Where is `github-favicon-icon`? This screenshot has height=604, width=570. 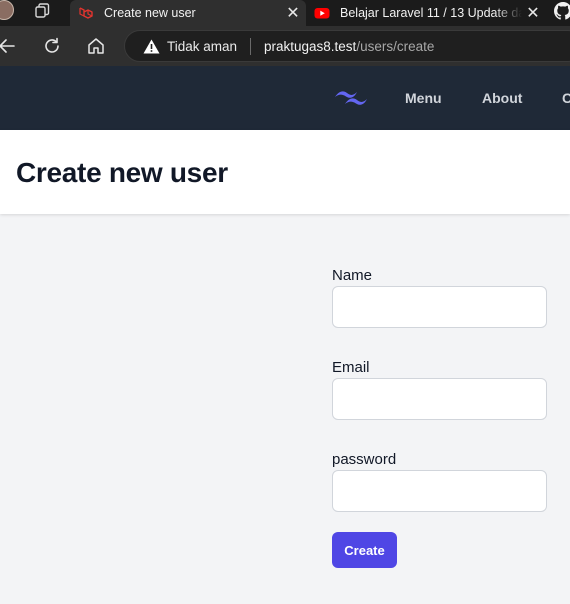
github-favicon-icon is located at coordinates (562, 11).